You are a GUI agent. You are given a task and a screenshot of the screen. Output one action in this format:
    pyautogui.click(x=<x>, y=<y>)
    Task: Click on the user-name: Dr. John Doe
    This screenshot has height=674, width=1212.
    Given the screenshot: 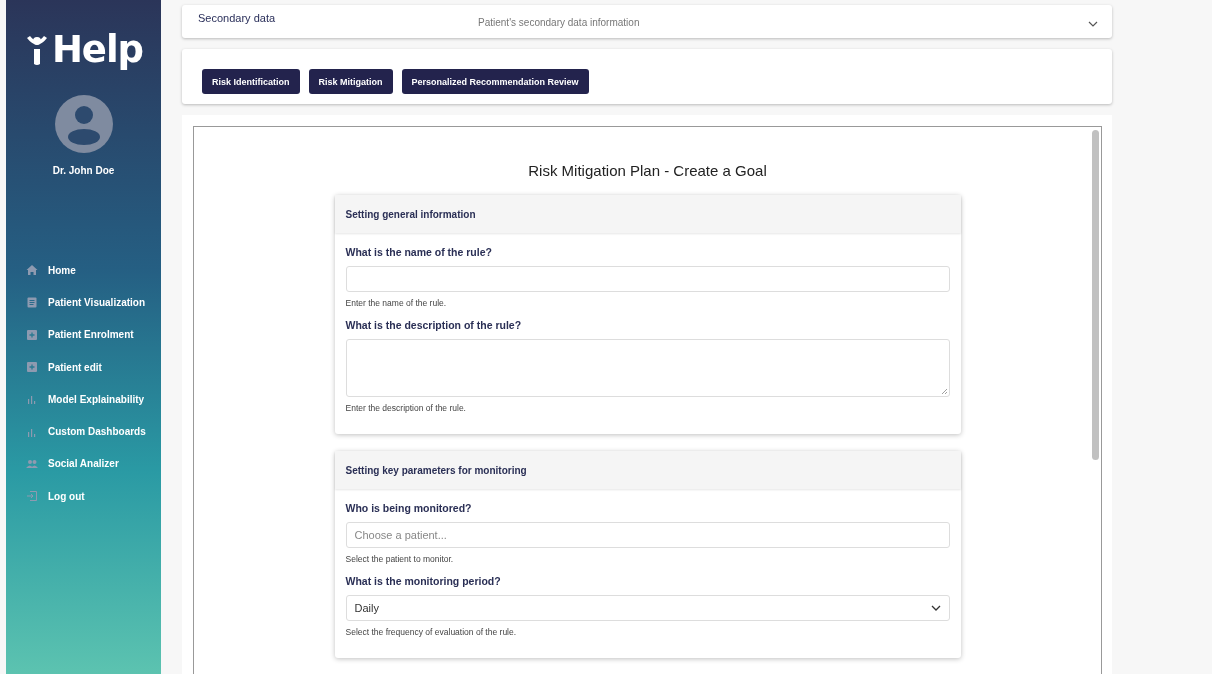 What is the action you would take?
    pyautogui.click(x=83, y=170)
    